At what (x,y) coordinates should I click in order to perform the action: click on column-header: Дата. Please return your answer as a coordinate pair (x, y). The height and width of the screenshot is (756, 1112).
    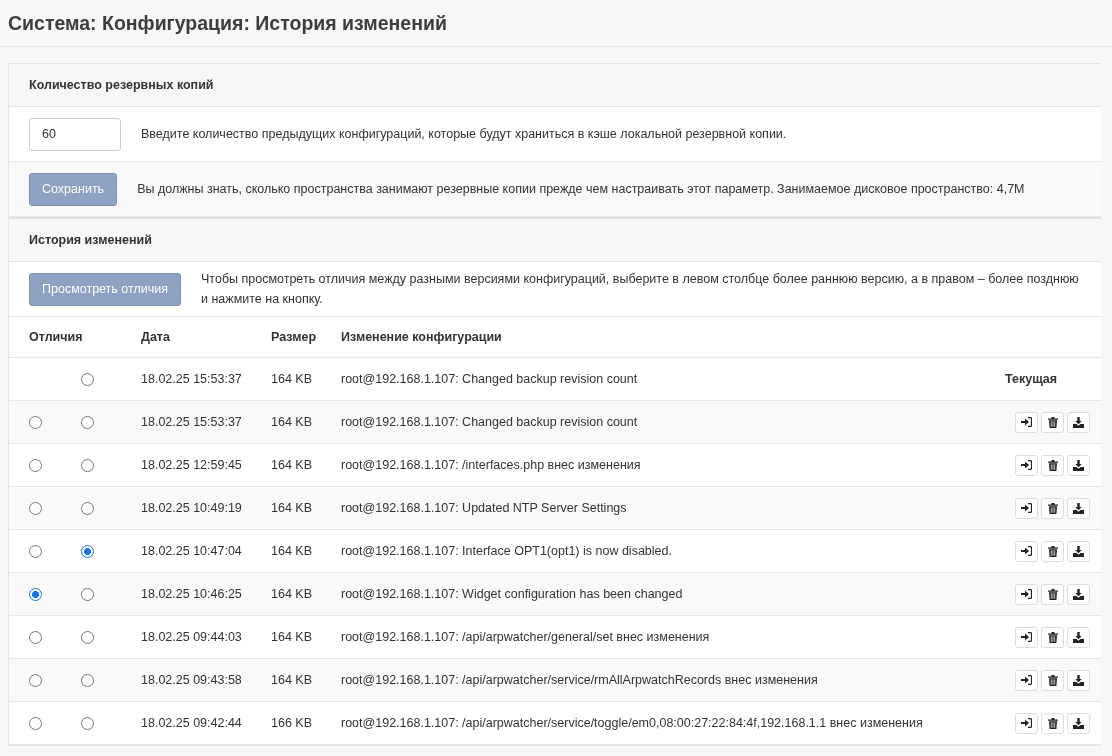
    Looking at the image, I should click on (200, 337).